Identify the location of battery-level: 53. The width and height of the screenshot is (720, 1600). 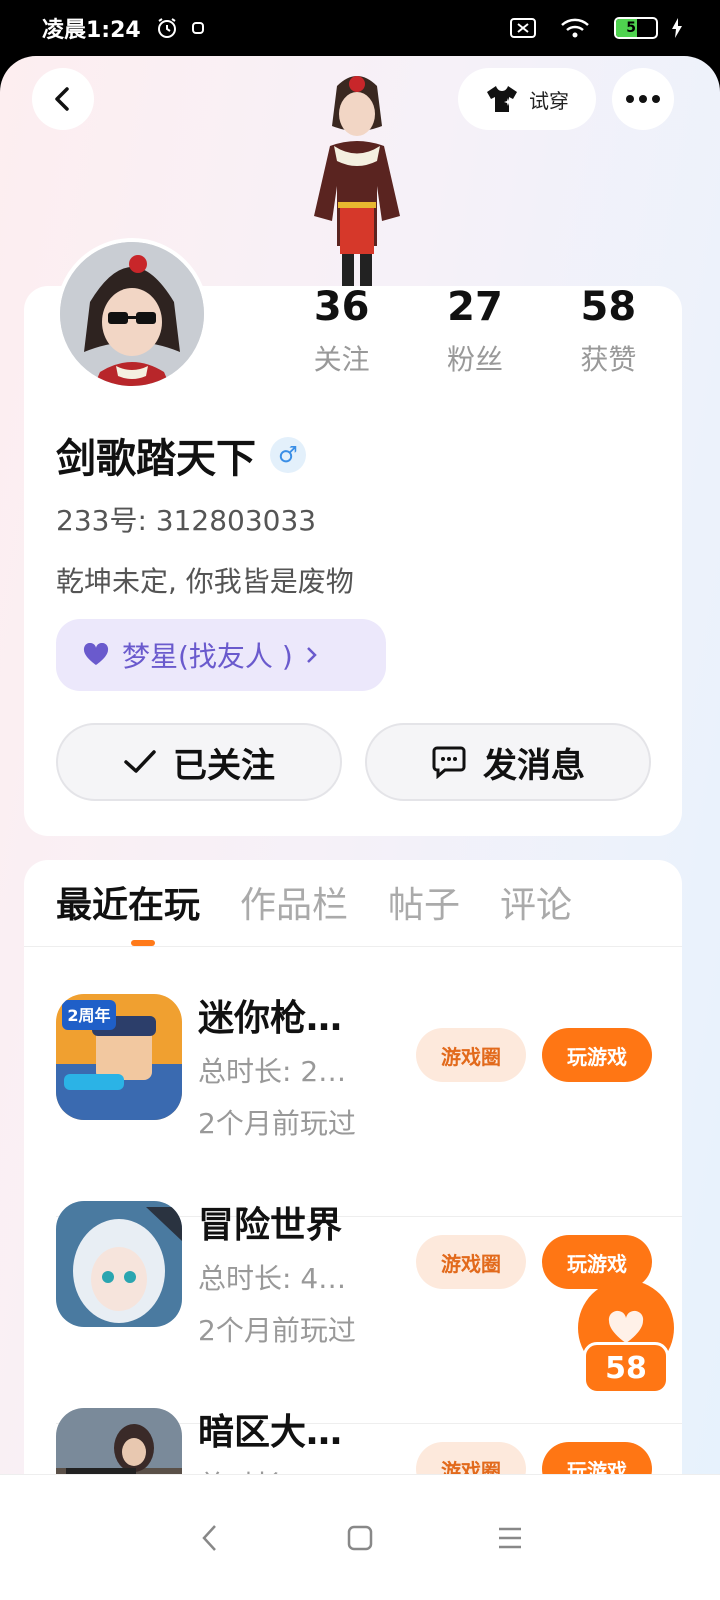
(636, 28).